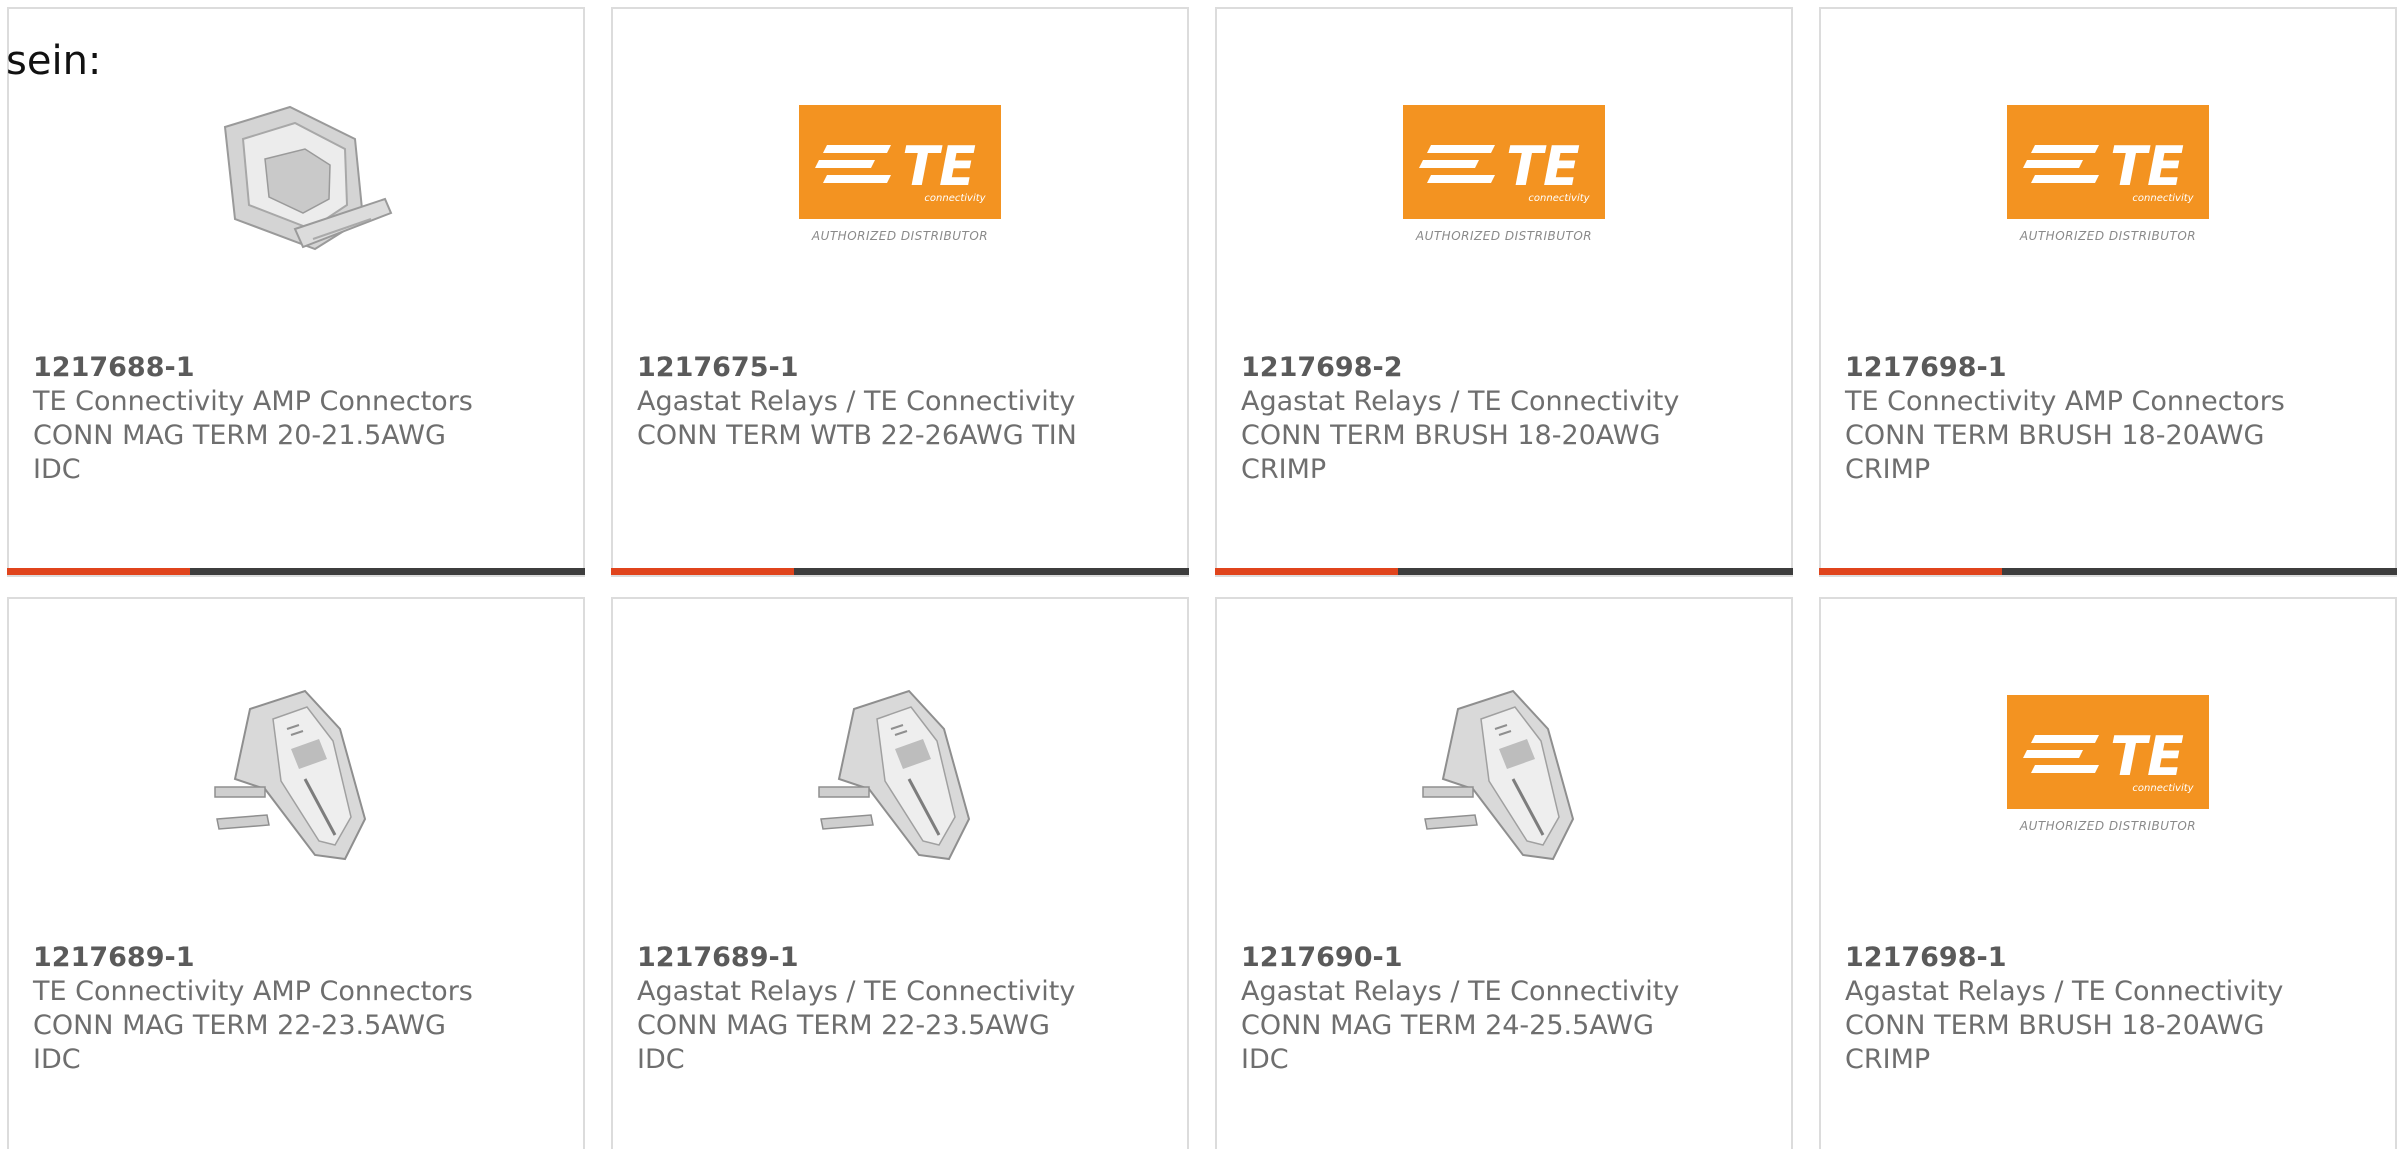 This screenshot has height=1149, width=2400. I want to click on part-number: 1217688-1, so click(253, 368).